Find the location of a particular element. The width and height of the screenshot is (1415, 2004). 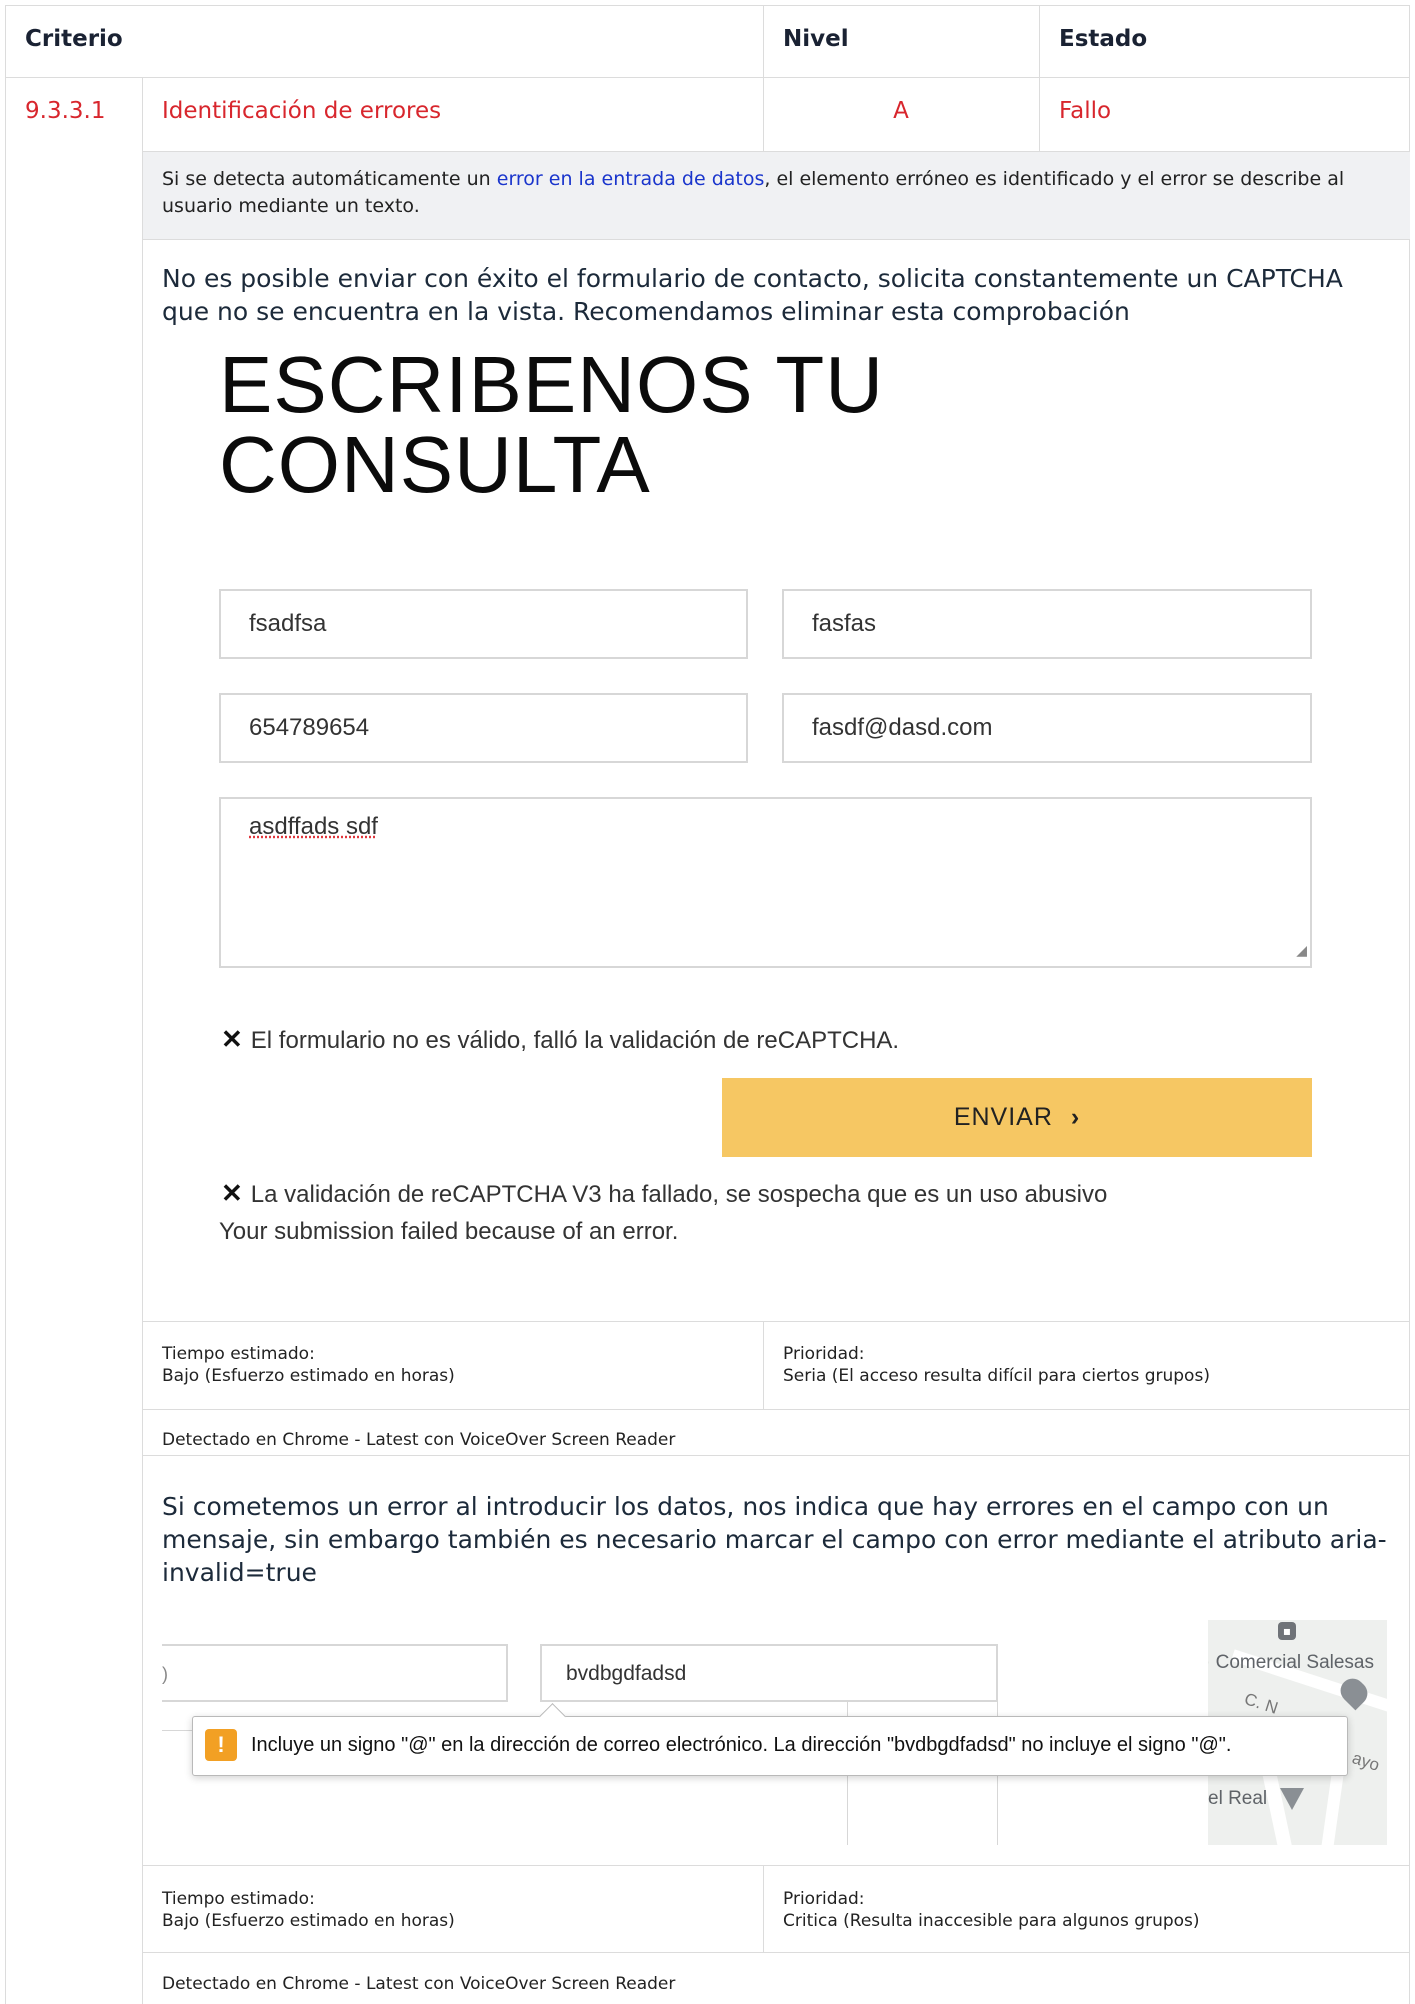

header-estado: Estado is located at coordinates (1103, 39).